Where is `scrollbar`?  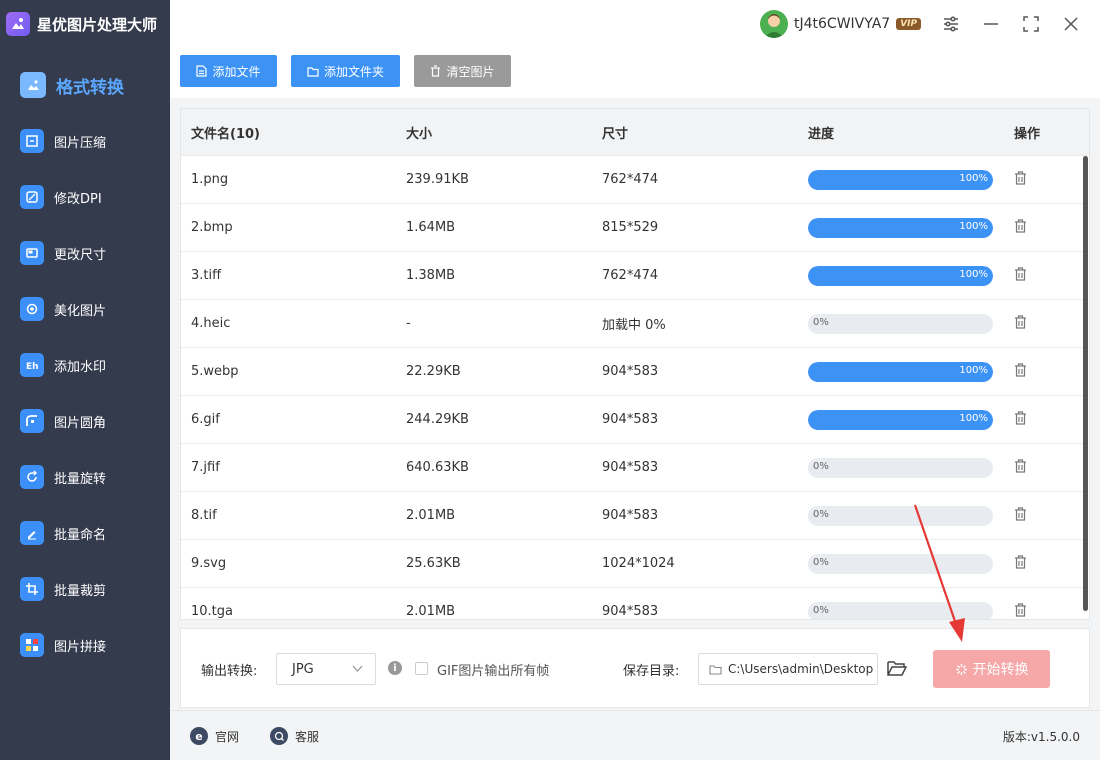 scrollbar is located at coordinates (1085, 383).